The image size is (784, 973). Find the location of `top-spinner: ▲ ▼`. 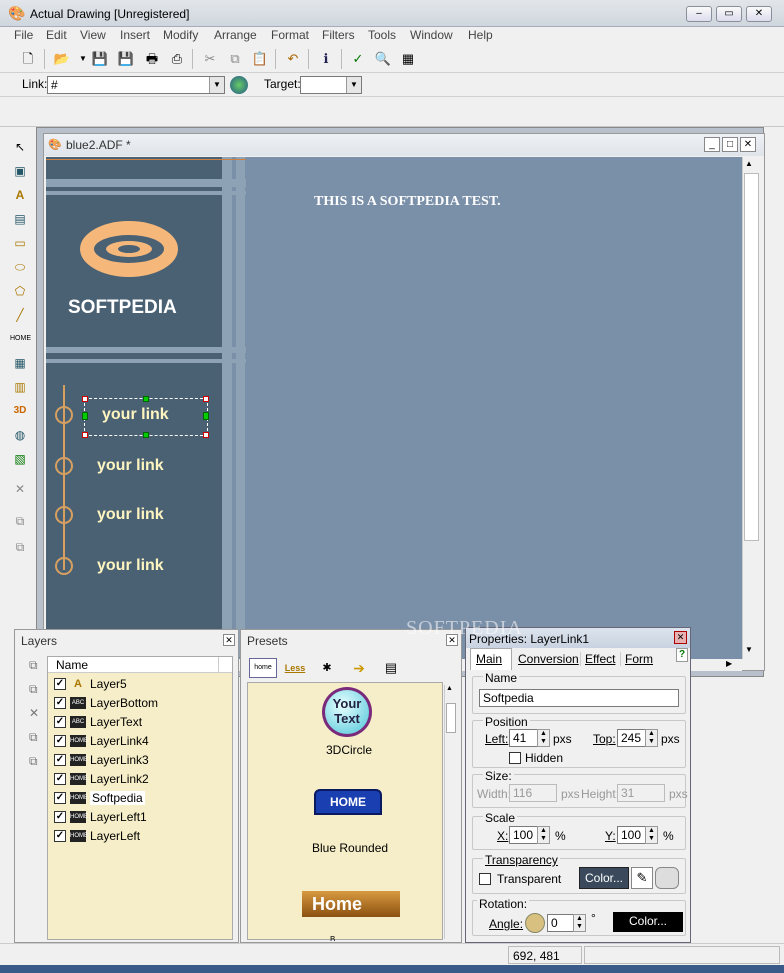

top-spinner: ▲ ▼ is located at coordinates (651, 738).